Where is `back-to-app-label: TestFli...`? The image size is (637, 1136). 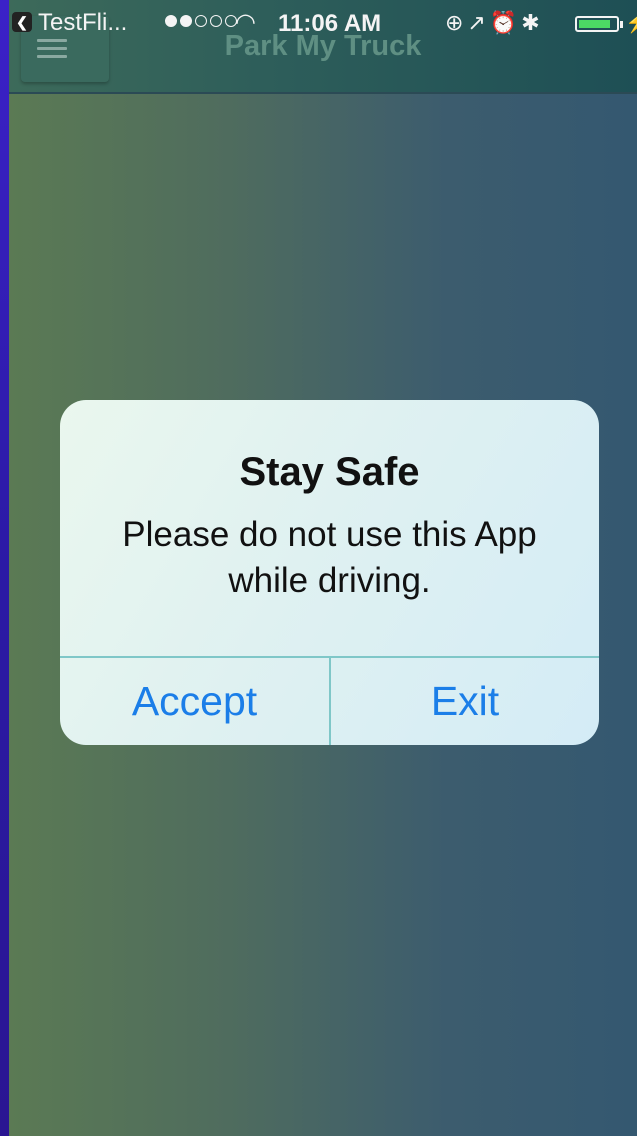 back-to-app-label: TestFli... is located at coordinates (82, 23).